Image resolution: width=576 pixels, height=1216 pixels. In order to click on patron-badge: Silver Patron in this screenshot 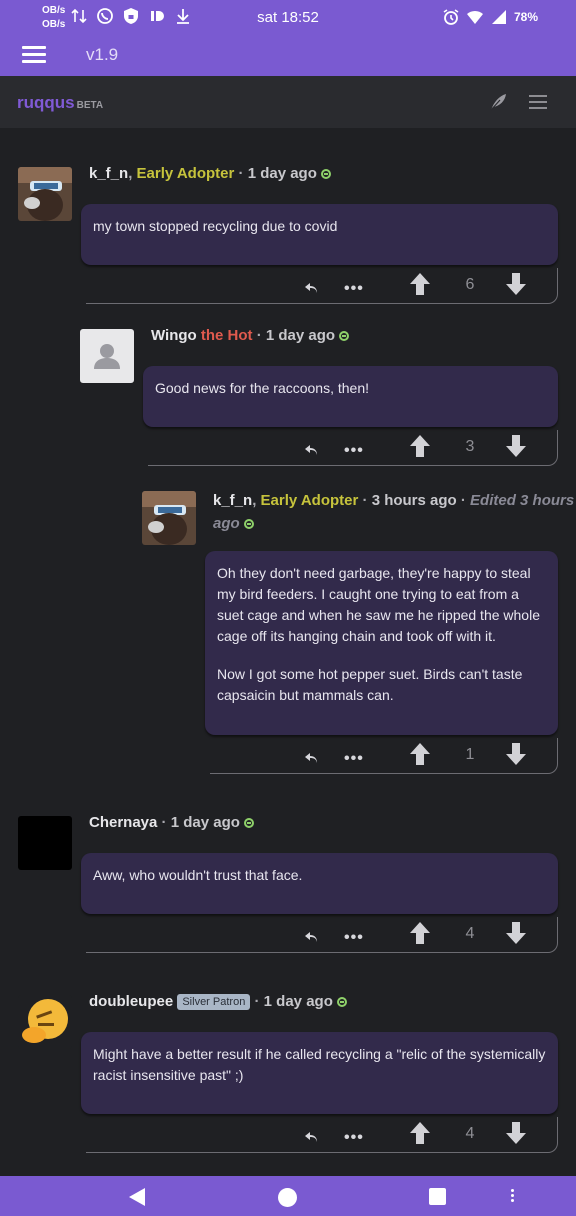, I will do `click(214, 1002)`.